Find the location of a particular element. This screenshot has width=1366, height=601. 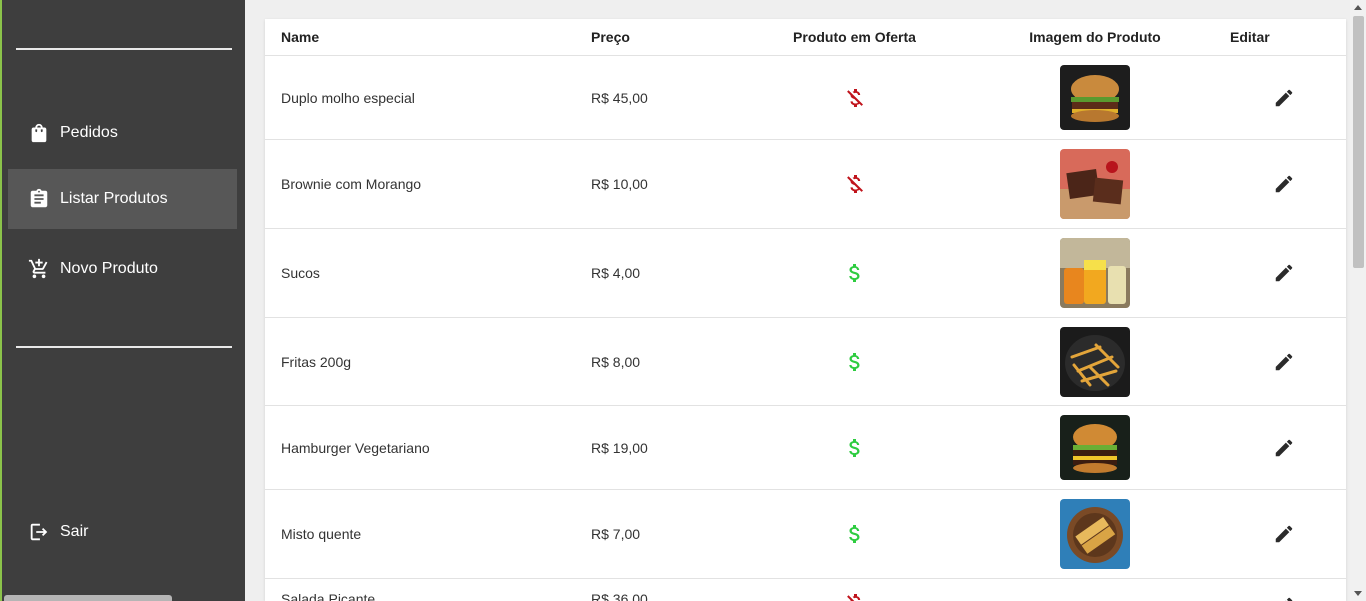

product-name: Fritas 200g is located at coordinates (316, 361).